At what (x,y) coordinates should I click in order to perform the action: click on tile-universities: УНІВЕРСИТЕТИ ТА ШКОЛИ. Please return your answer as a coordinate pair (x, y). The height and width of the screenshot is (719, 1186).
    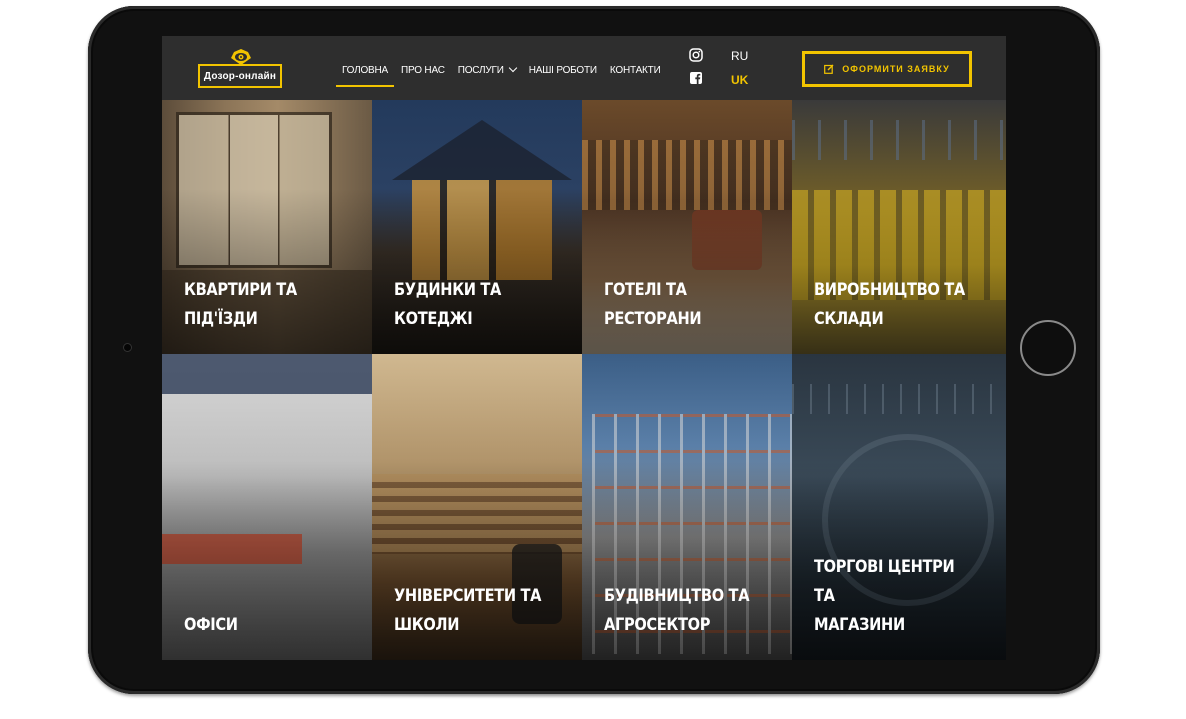
    Looking at the image, I should click on (477, 507).